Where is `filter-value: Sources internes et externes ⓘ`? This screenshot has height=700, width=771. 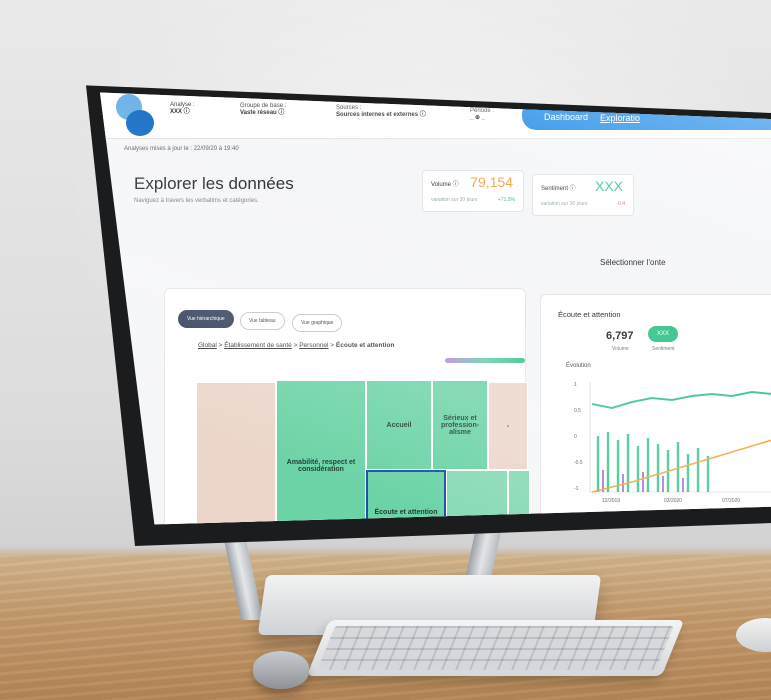 filter-value: Sources internes et externes ⓘ is located at coordinates (381, 115).